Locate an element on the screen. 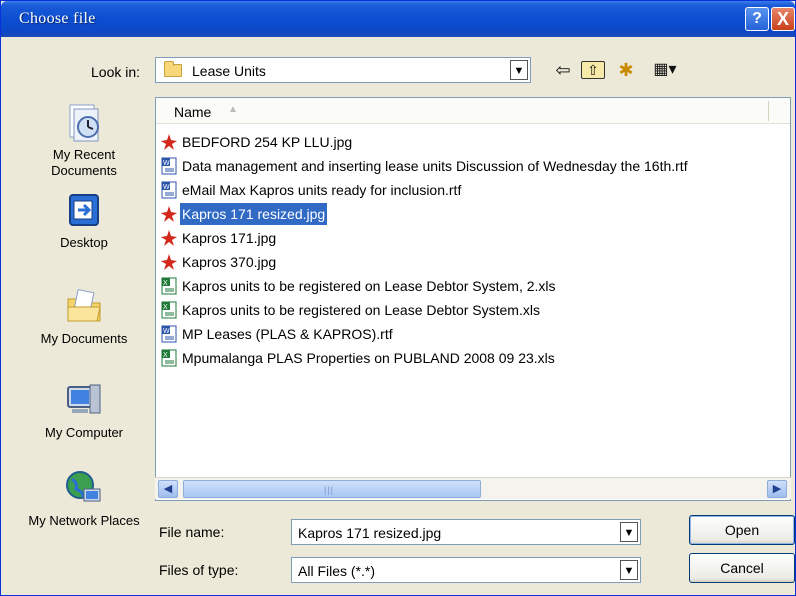 The height and width of the screenshot is (596, 796). sort-ascending-icon: ▲ is located at coordinates (233, 109).